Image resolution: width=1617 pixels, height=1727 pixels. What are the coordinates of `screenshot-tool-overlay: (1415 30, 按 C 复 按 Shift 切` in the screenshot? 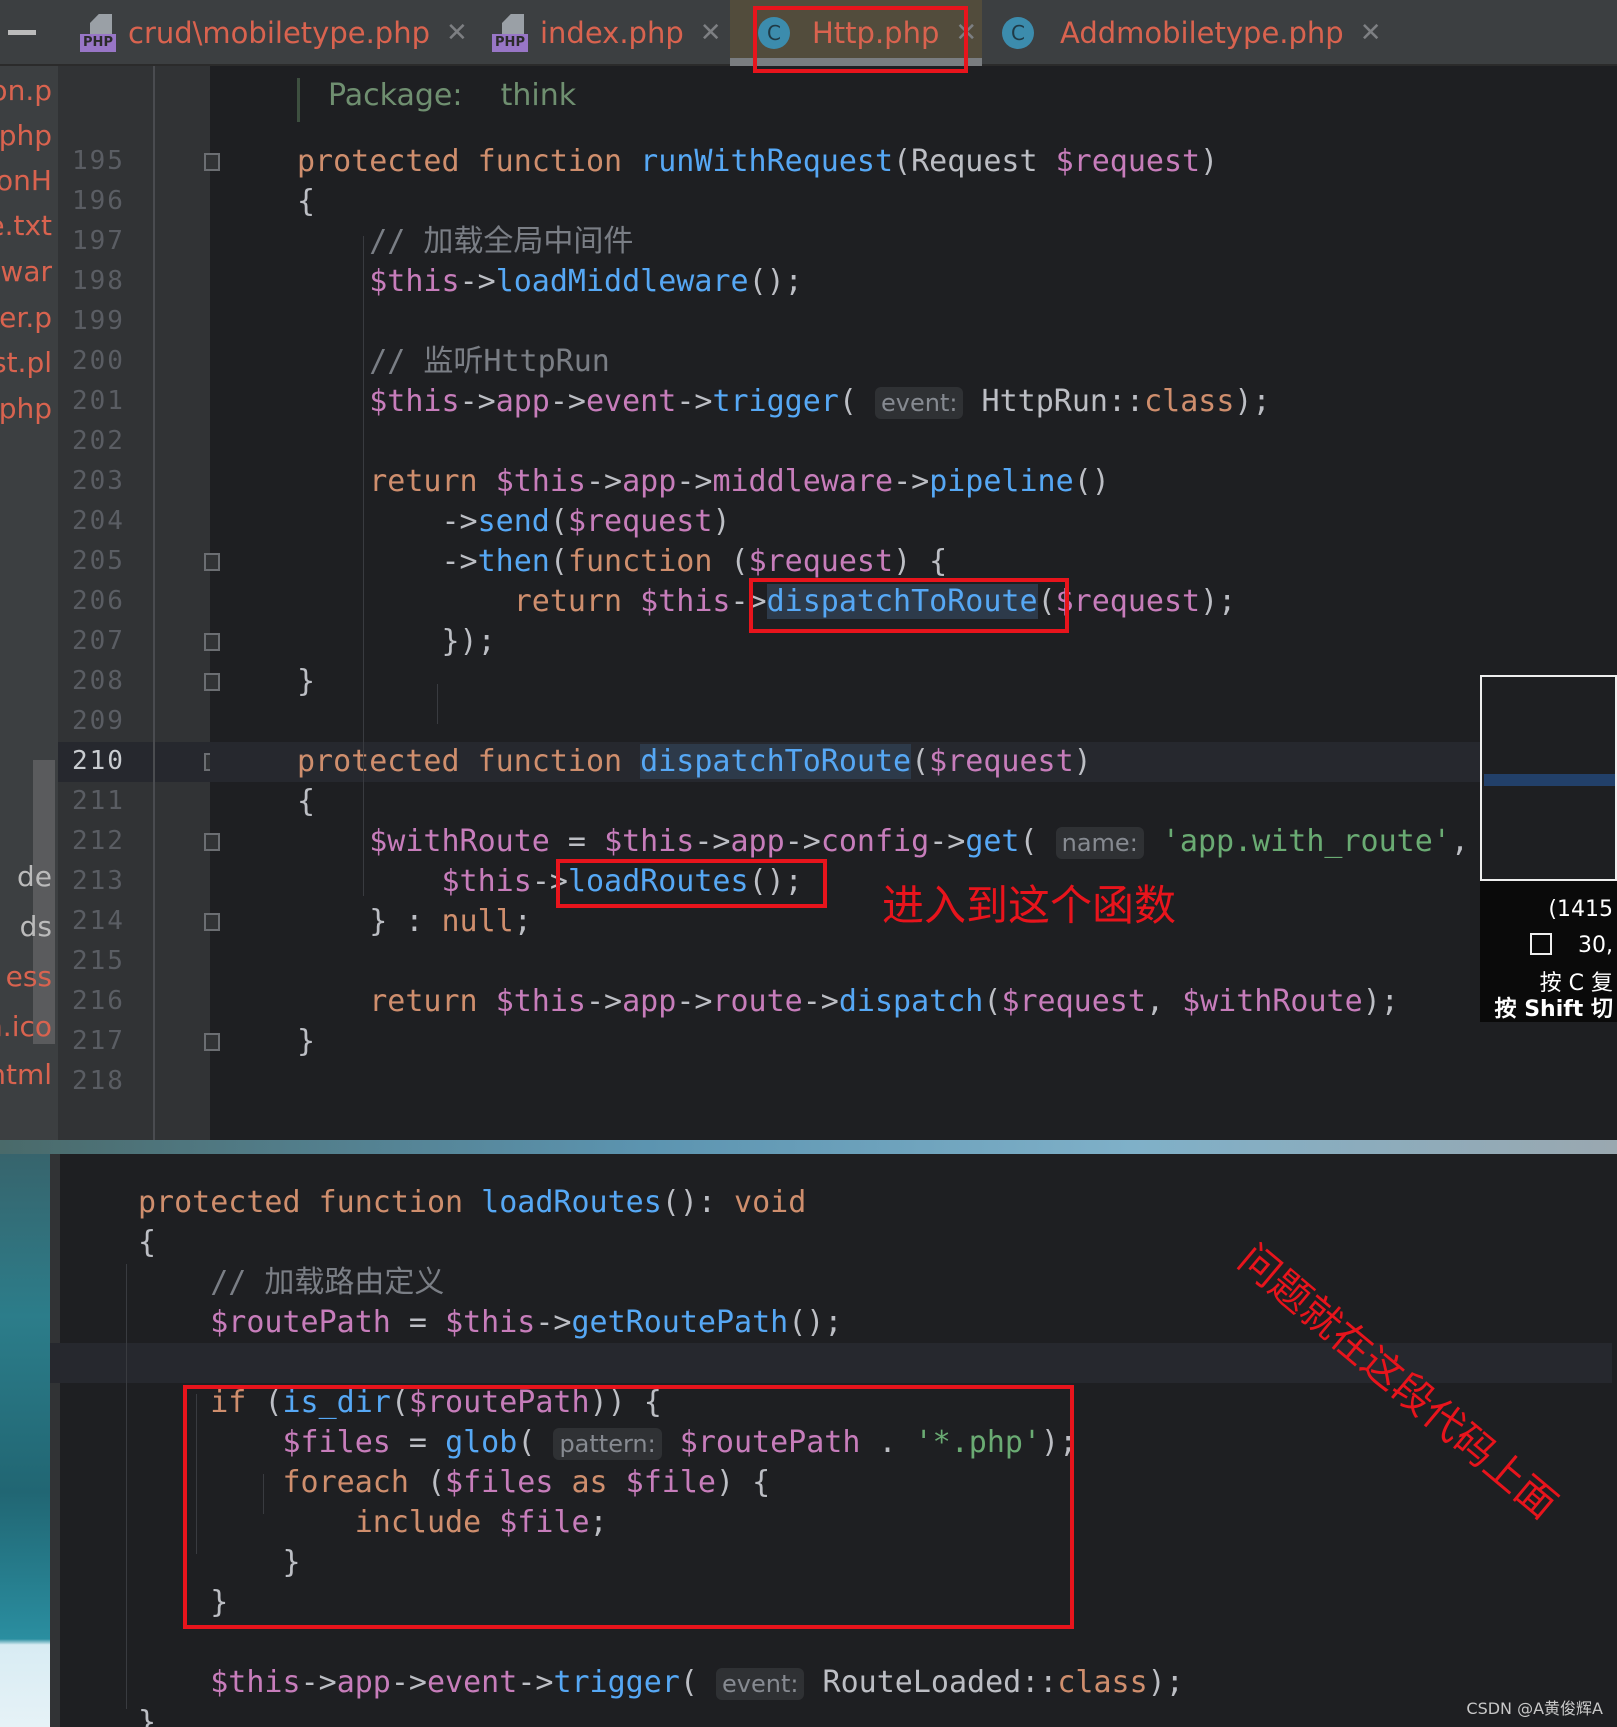 It's located at (1548, 848).